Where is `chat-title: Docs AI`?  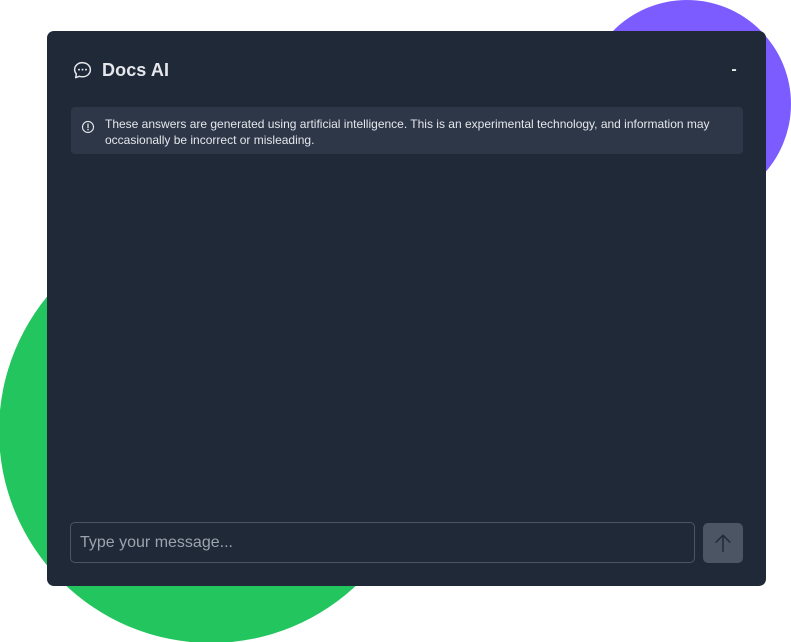
chat-title: Docs AI is located at coordinates (136, 69).